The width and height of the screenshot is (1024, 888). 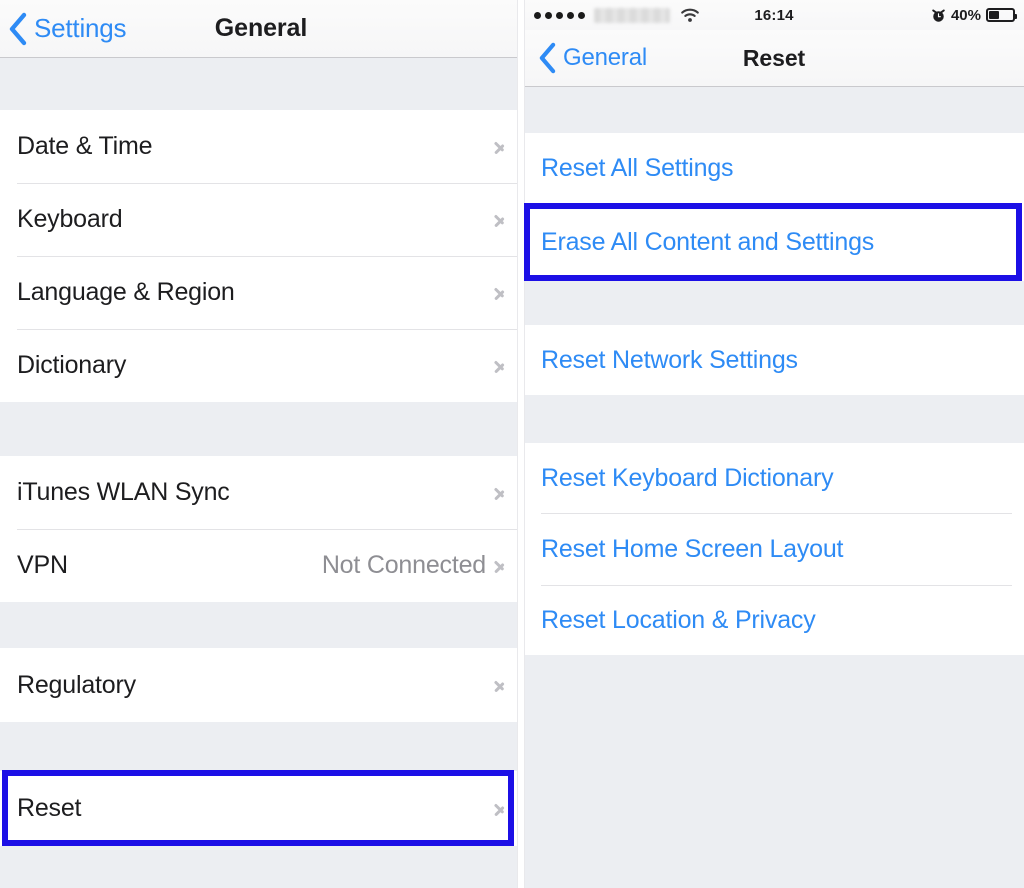 I want to click on row-label: Reset Location & Privacy, so click(x=678, y=619).